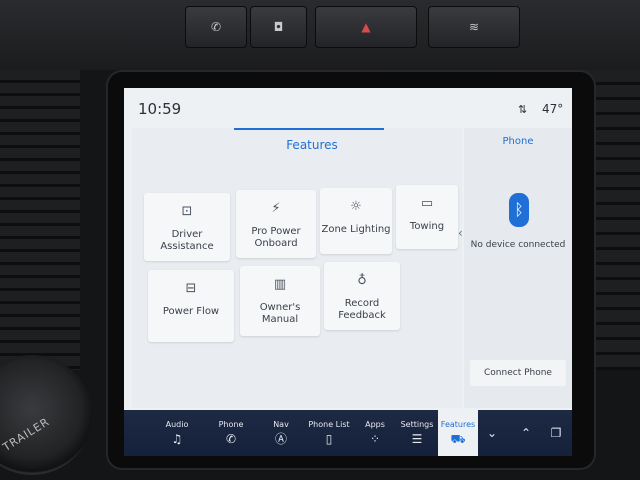 Image resolution: width=640 pixels, height=480 pixels. Describe the element at coordinates (329, 439) in the screenshot. I see `phone-list-icon: ▯` at that location.